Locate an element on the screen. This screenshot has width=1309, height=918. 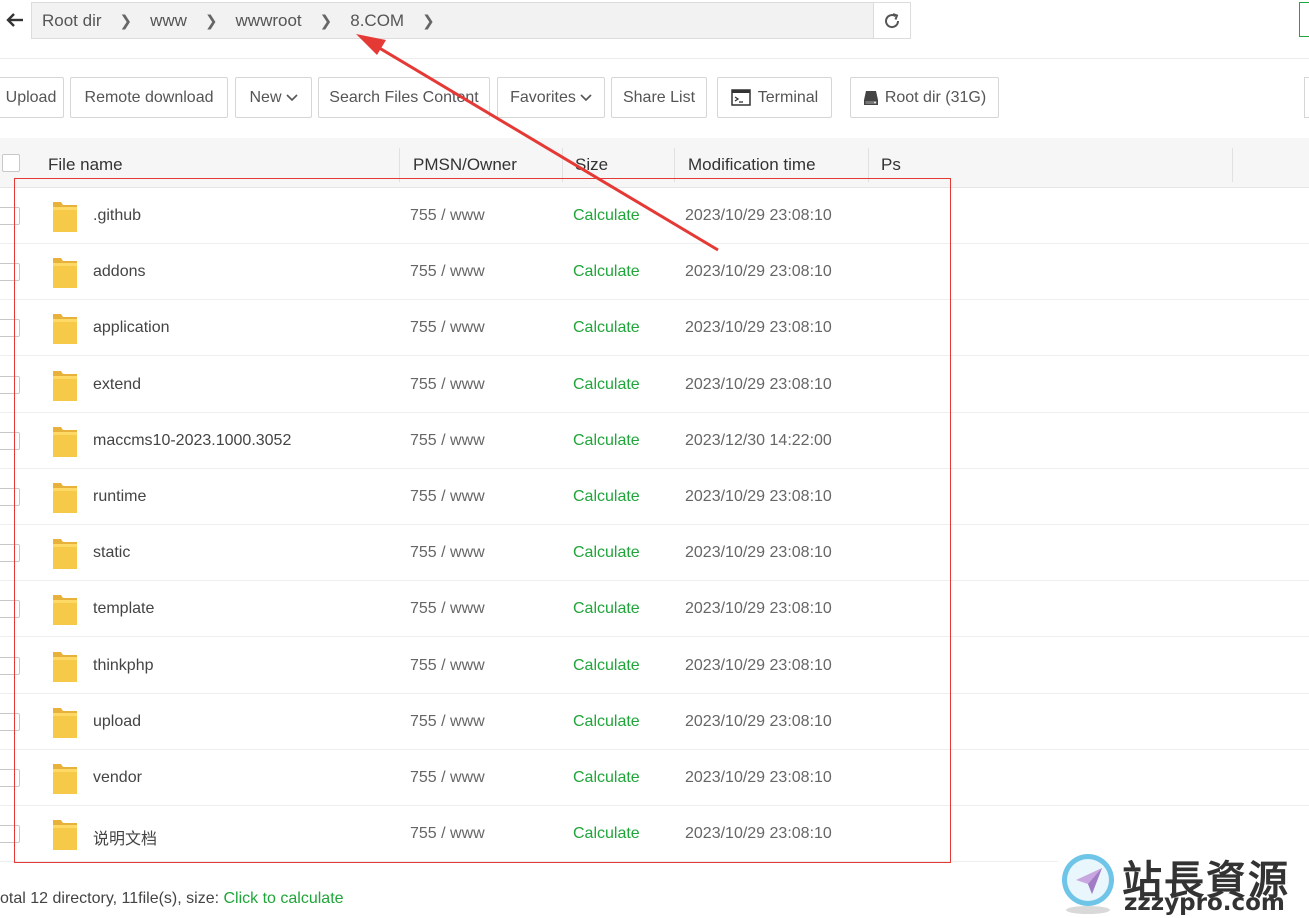
favorites-button: Favorites is located at coordinates (551, 97).